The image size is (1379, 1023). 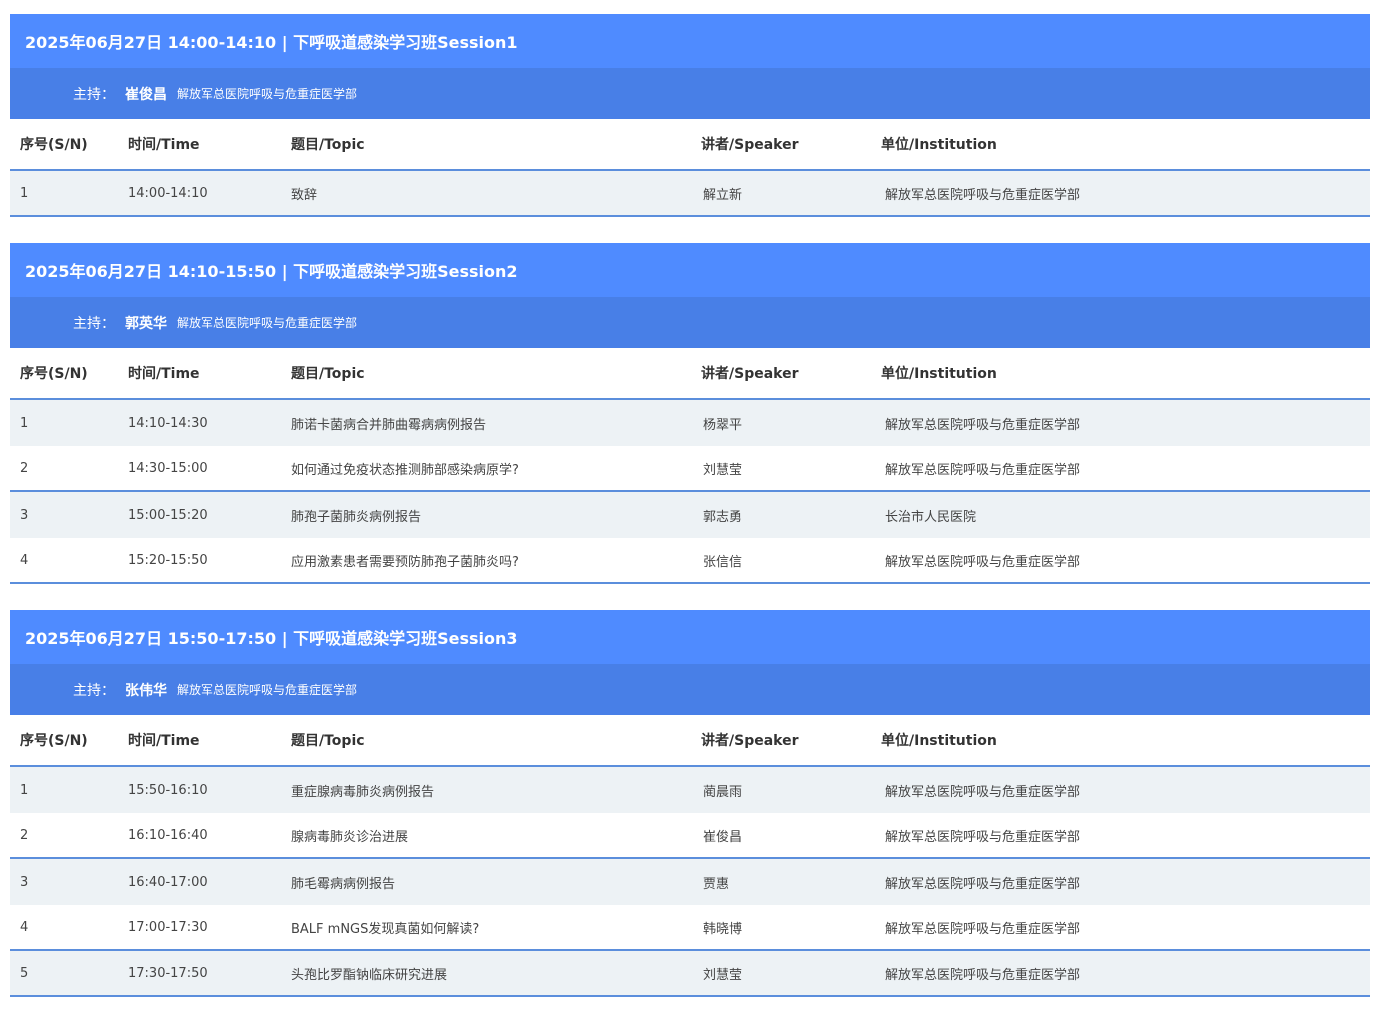 What do you see at coordinates (146, 690) in the screenshot?
I see `host-name: 张伟华` at bounding box center [146, 690].